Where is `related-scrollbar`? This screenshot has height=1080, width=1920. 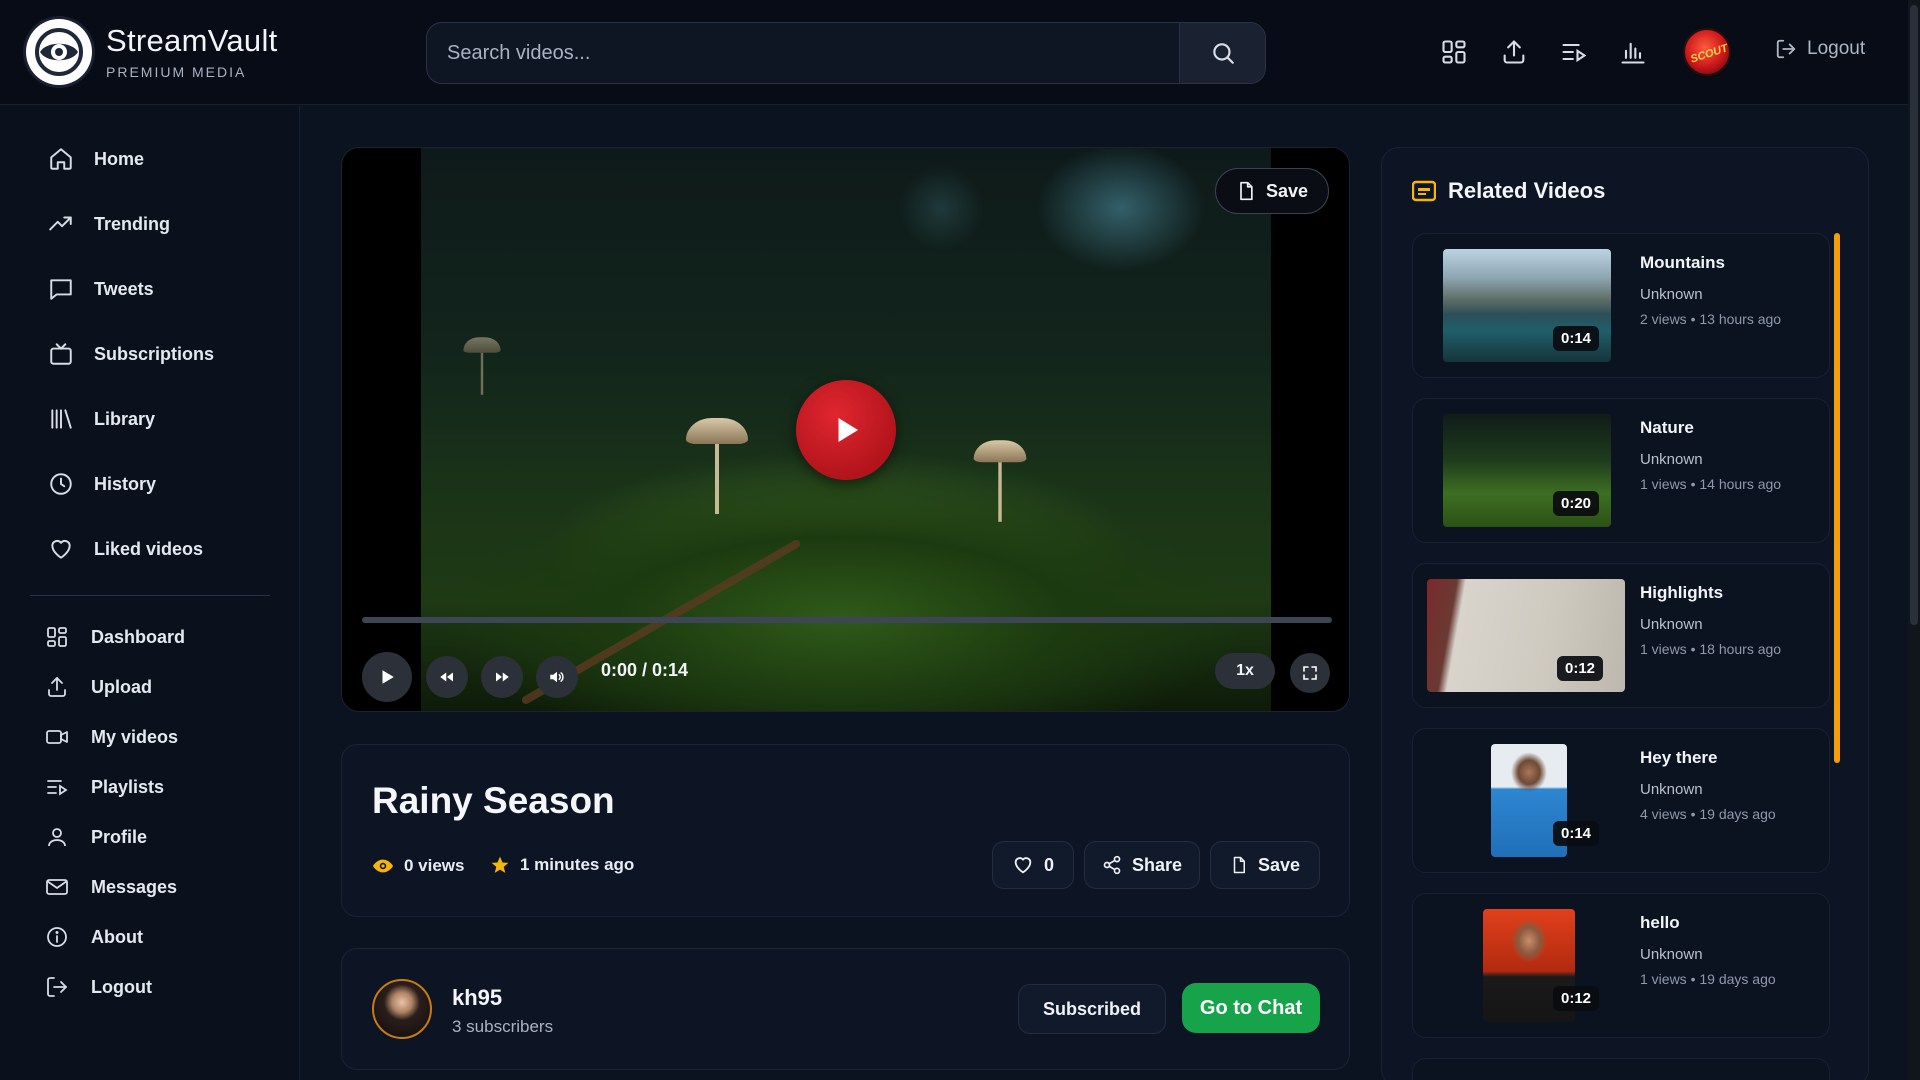 related-scrollbar is located at coordinates (1837, 498).